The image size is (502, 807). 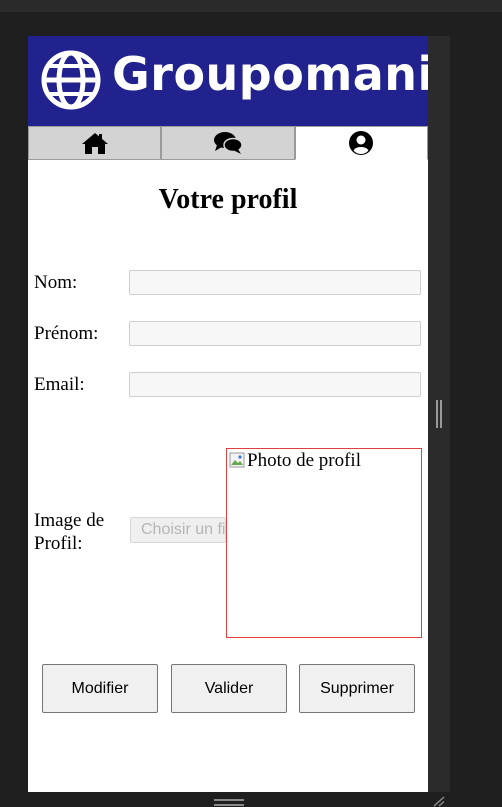 I want to click on delete-button: Supprimer, so click(x=357, y=688).